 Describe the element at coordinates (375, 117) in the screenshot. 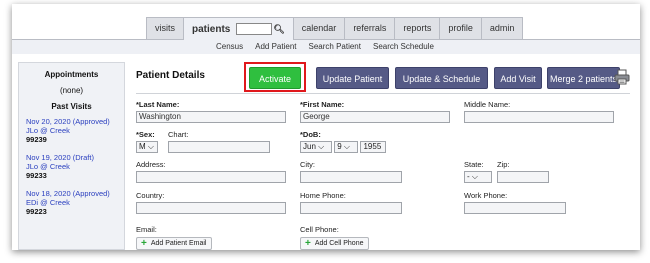

I see `first-name-field: George` at that location.